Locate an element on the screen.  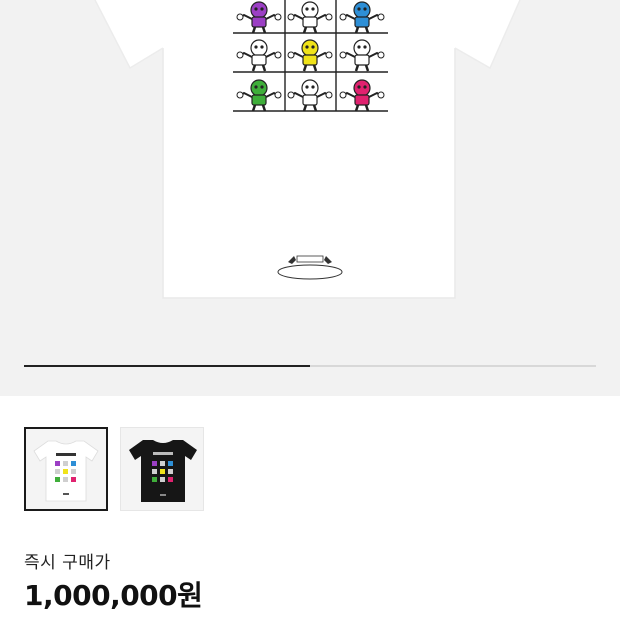
thumbnail-white-shirt is located at coordinates (66, 469).